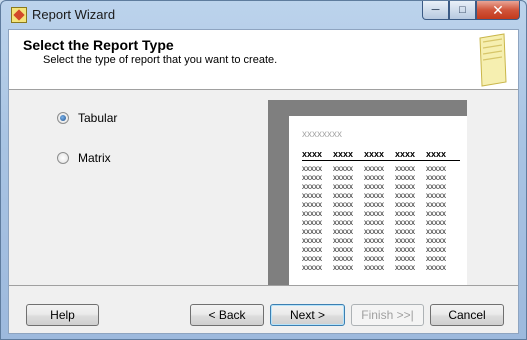  I want to click on minimize-icon: ─, so click(435, 10).